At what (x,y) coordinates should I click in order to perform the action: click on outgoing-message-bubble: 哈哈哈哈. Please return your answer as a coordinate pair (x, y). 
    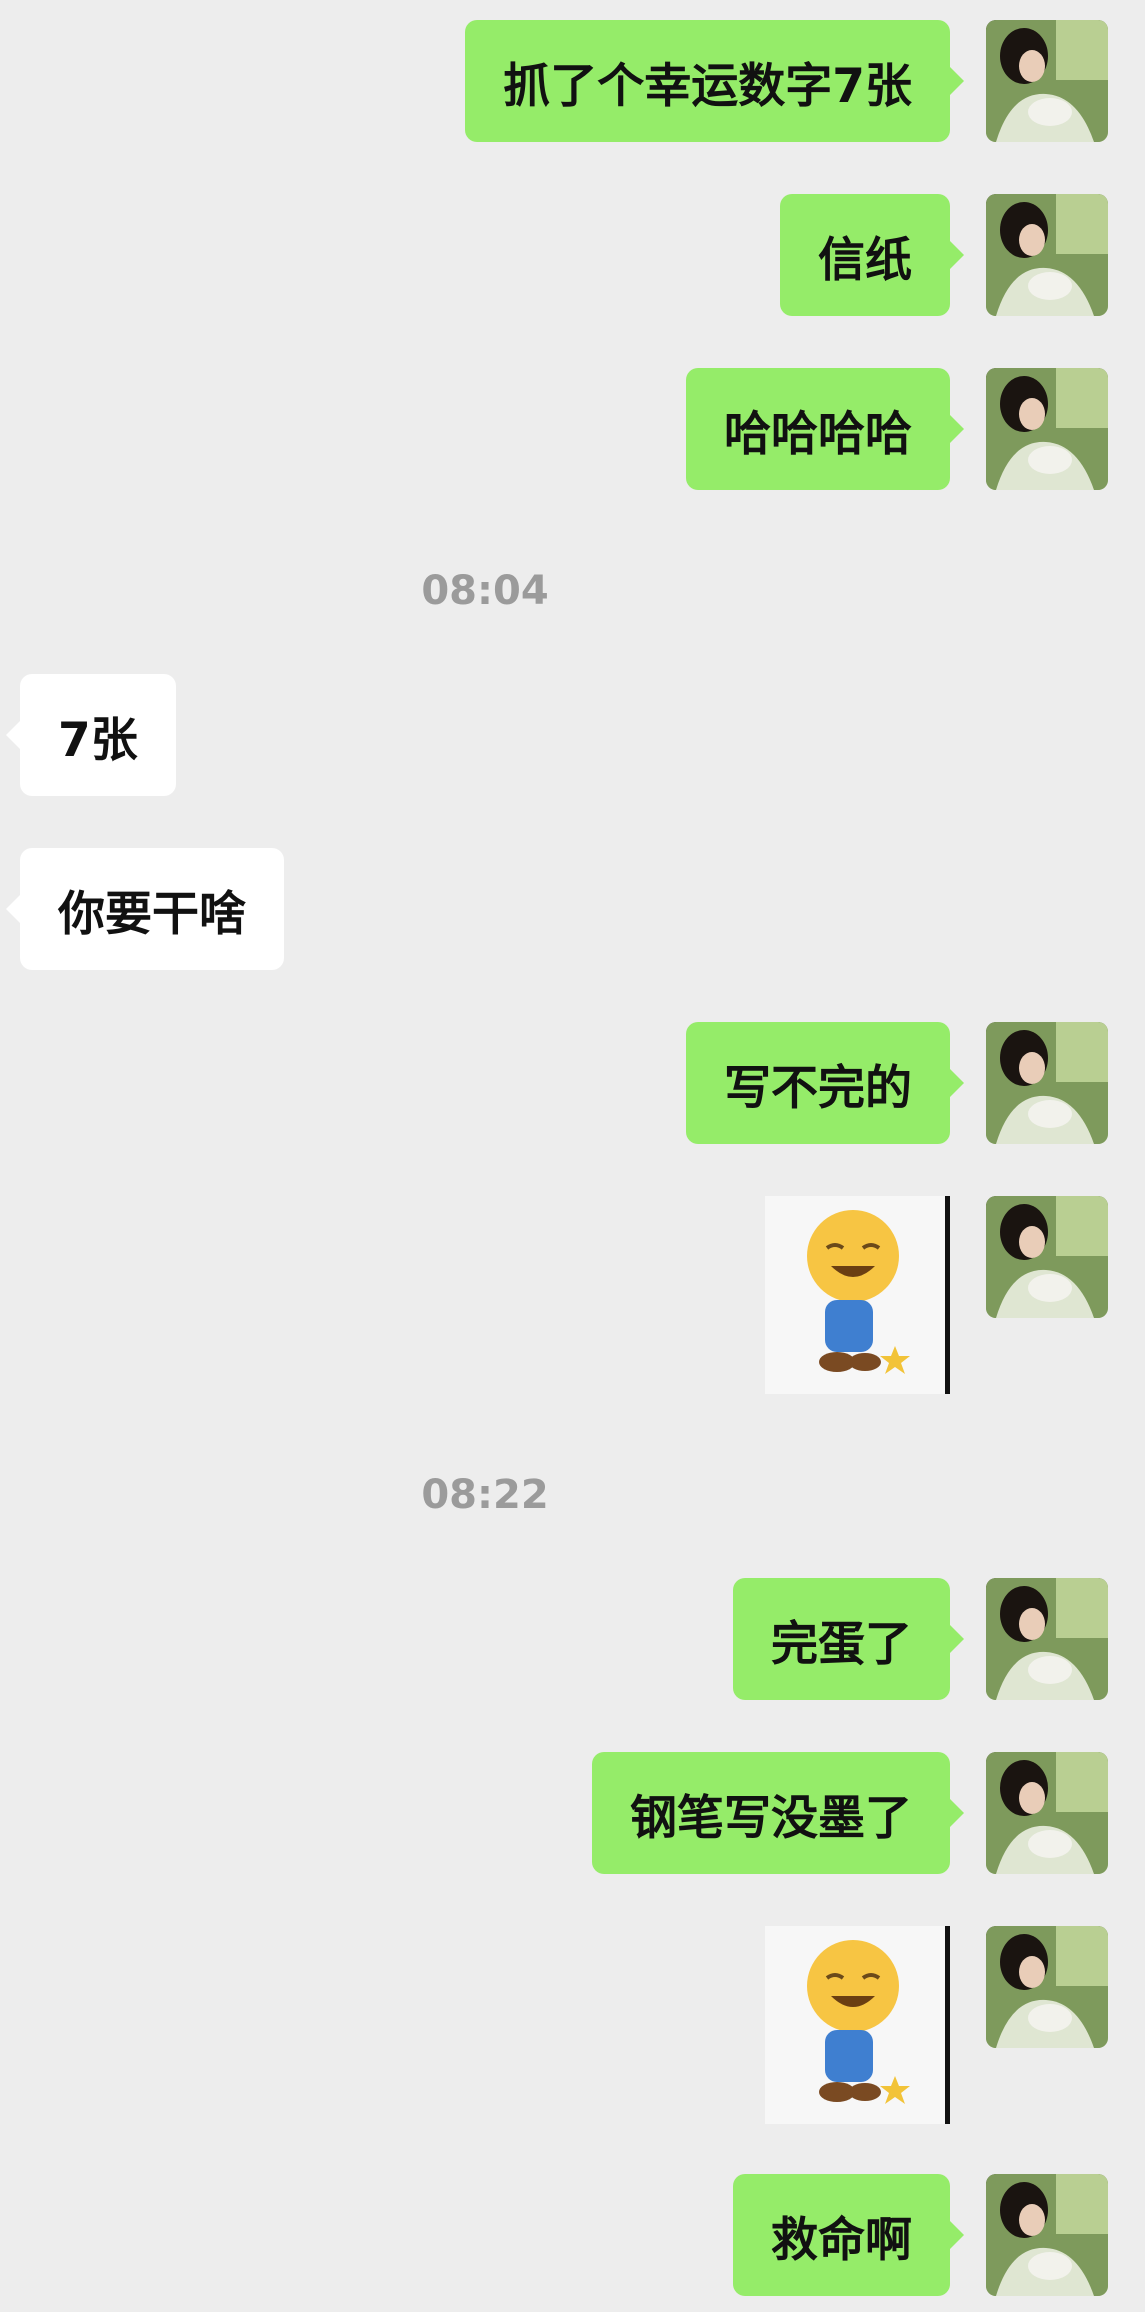
    Looking at the image, I should click on (825, 429).